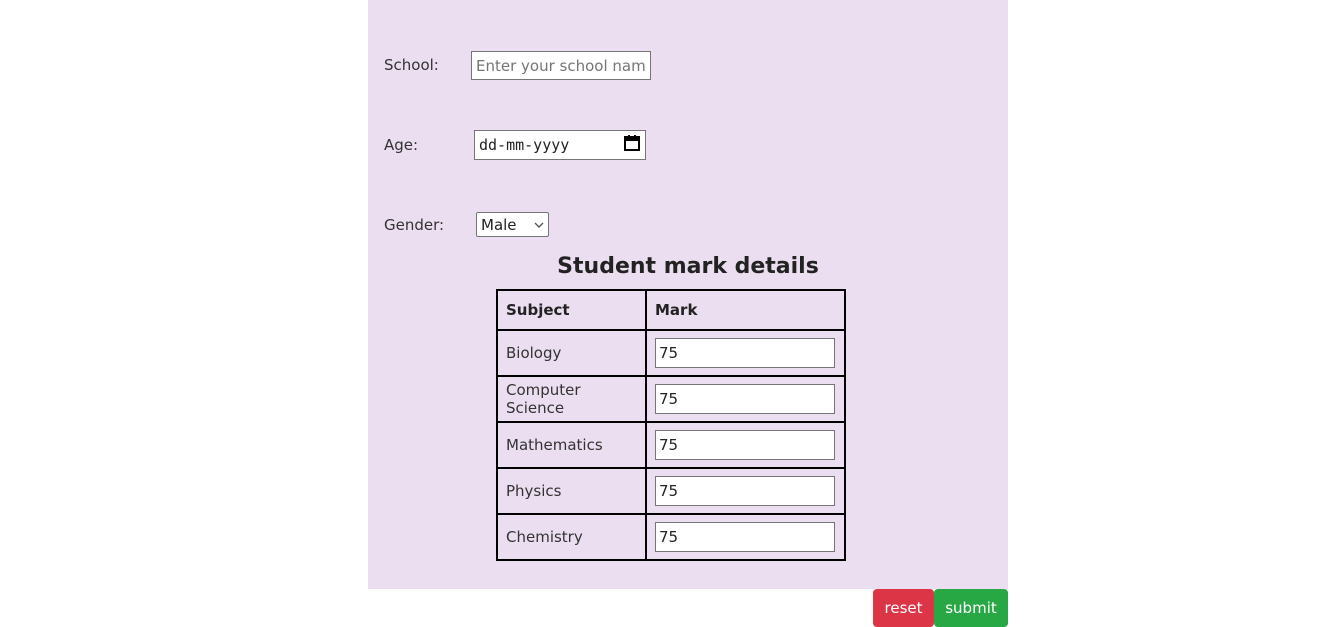  I want to click on table-title: Student mark details, so click(688, 266).